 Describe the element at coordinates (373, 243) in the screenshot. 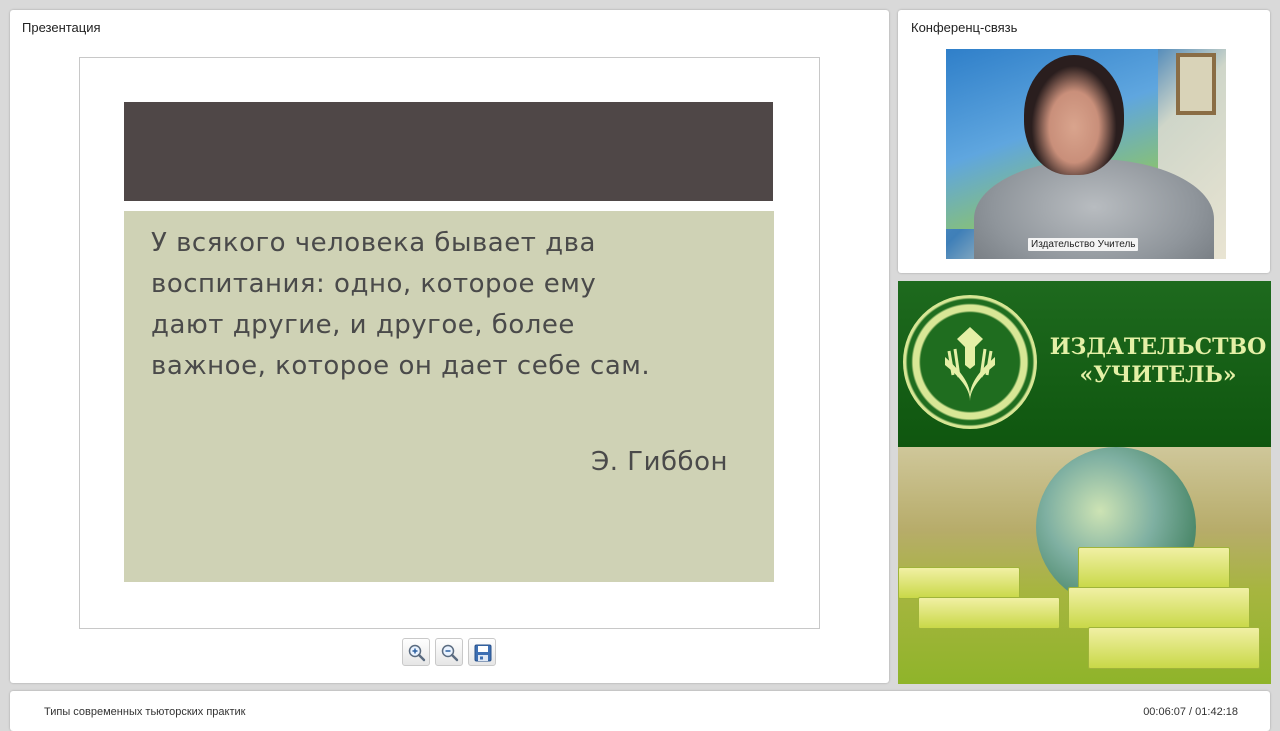

I see `quote-line: У всякого человека бывает два` at that location.